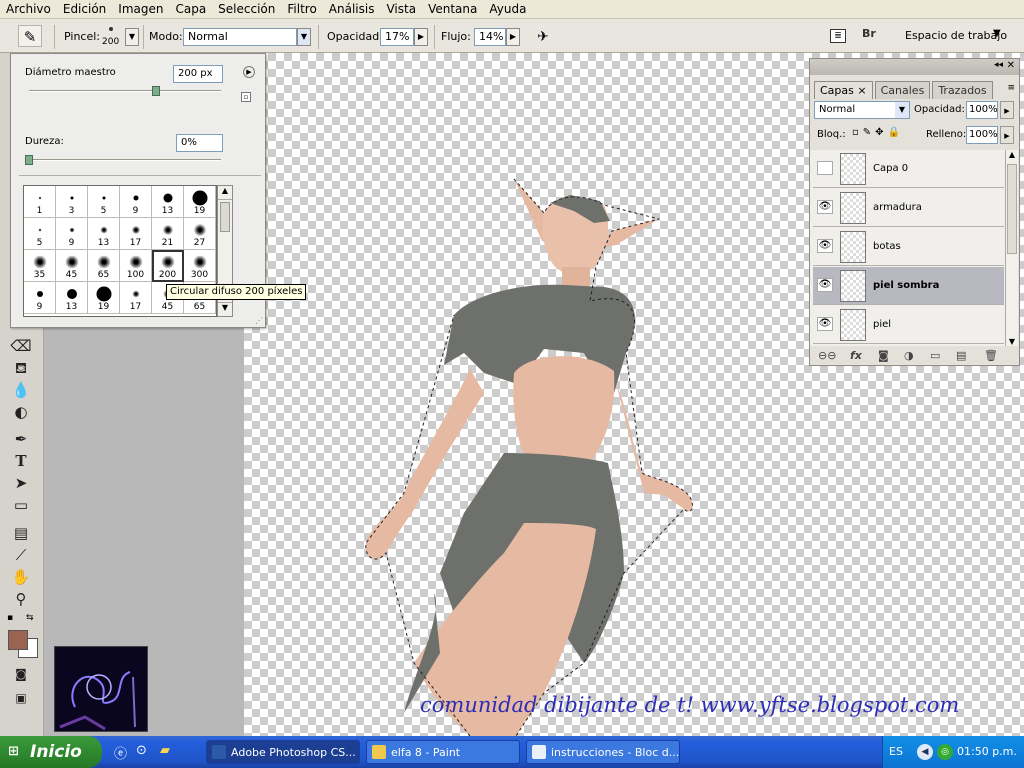  I want to click on eyedropper-tool-icon: ⟋, so click(21, 555).